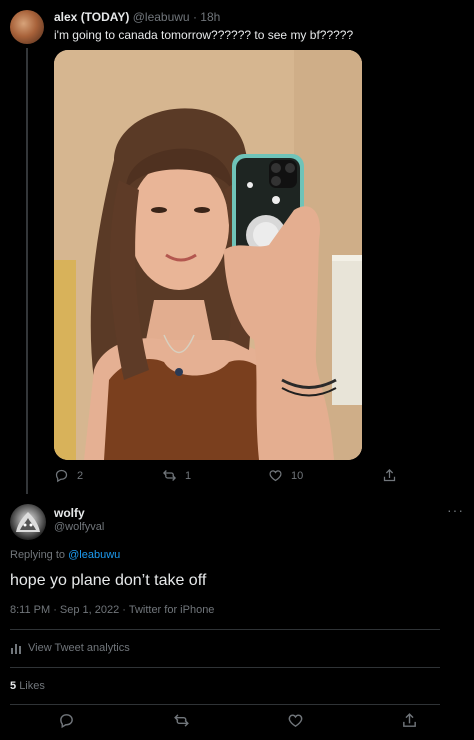 The height and width of the screenshot is (740, 474). Describe the element at coordinates (455, 510) in the screenshot. I see `more-options-icon: ···` at that location.